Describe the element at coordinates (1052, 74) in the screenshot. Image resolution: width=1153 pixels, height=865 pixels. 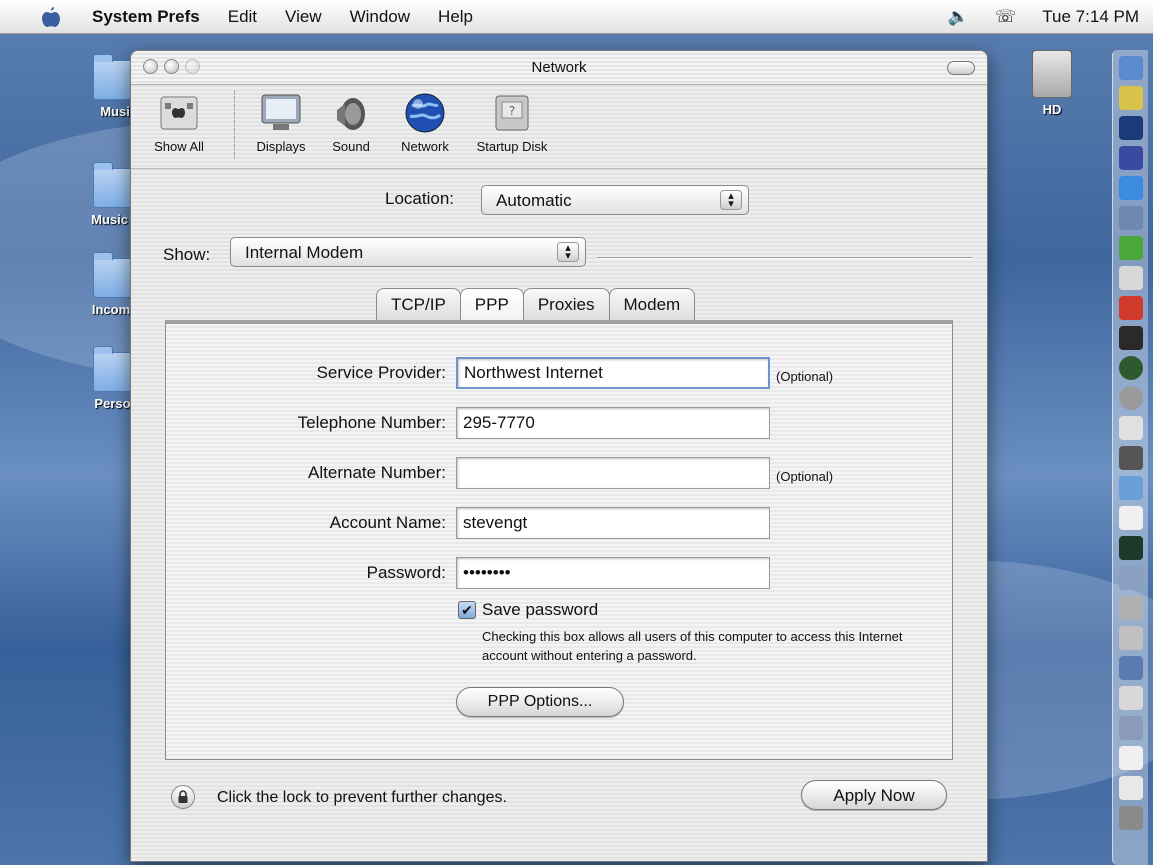
I see `hard-drive-icon` at that location.